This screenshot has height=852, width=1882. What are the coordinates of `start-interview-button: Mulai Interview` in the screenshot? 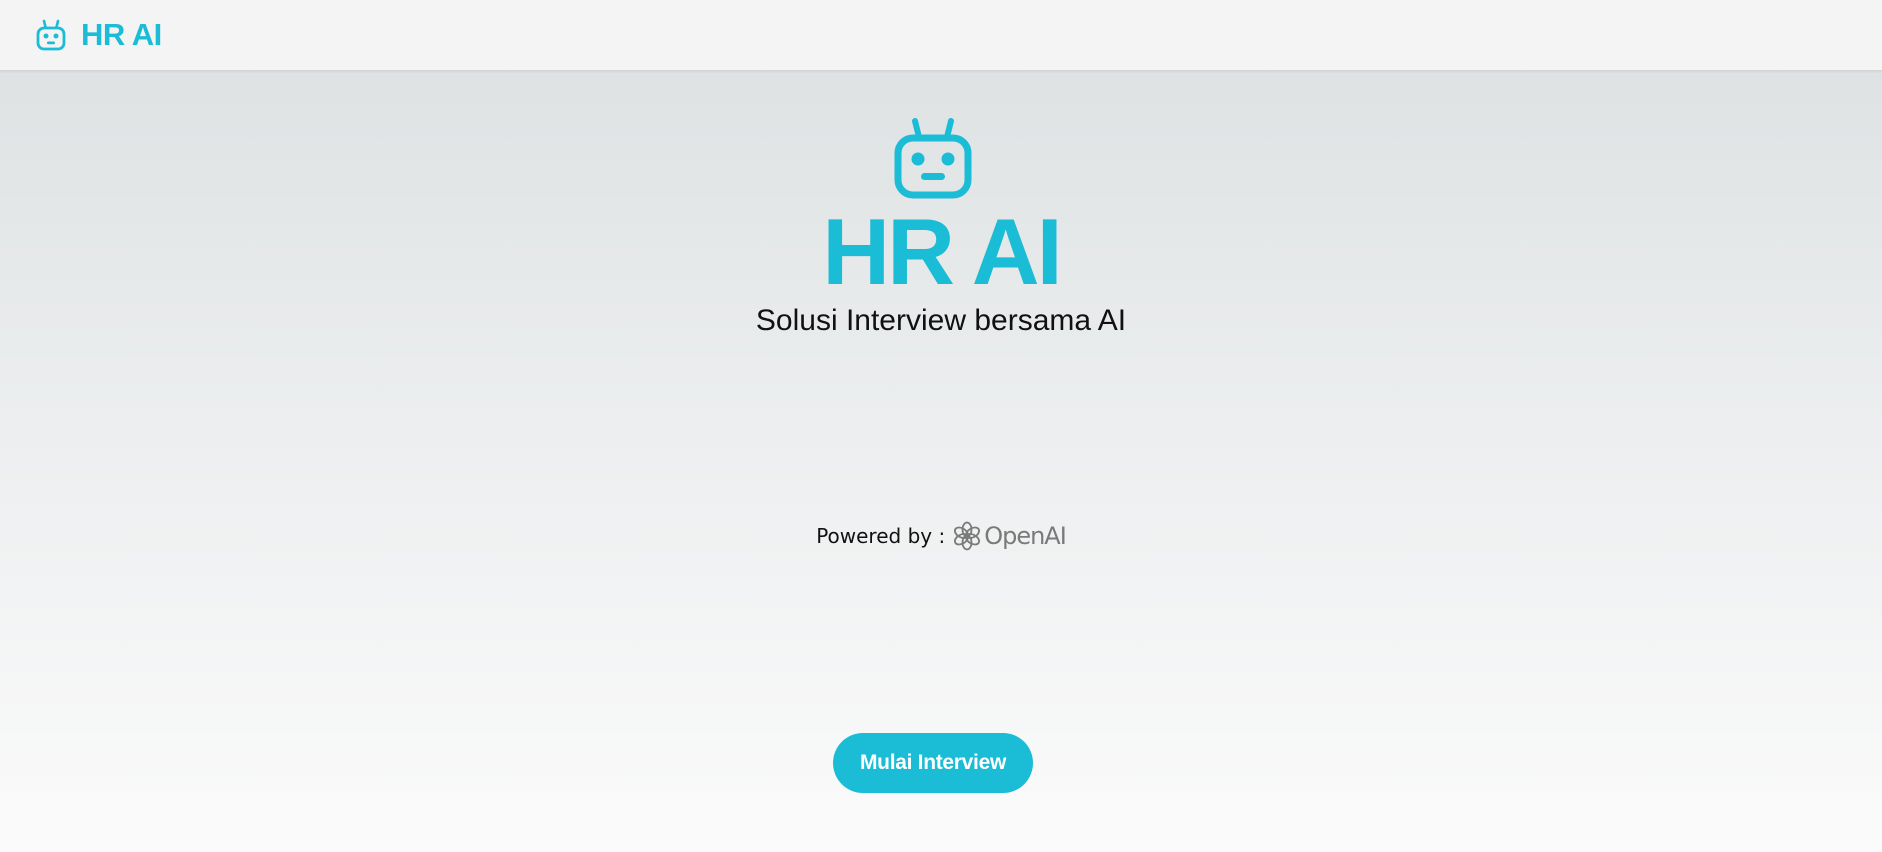 It's located at (933, 763).